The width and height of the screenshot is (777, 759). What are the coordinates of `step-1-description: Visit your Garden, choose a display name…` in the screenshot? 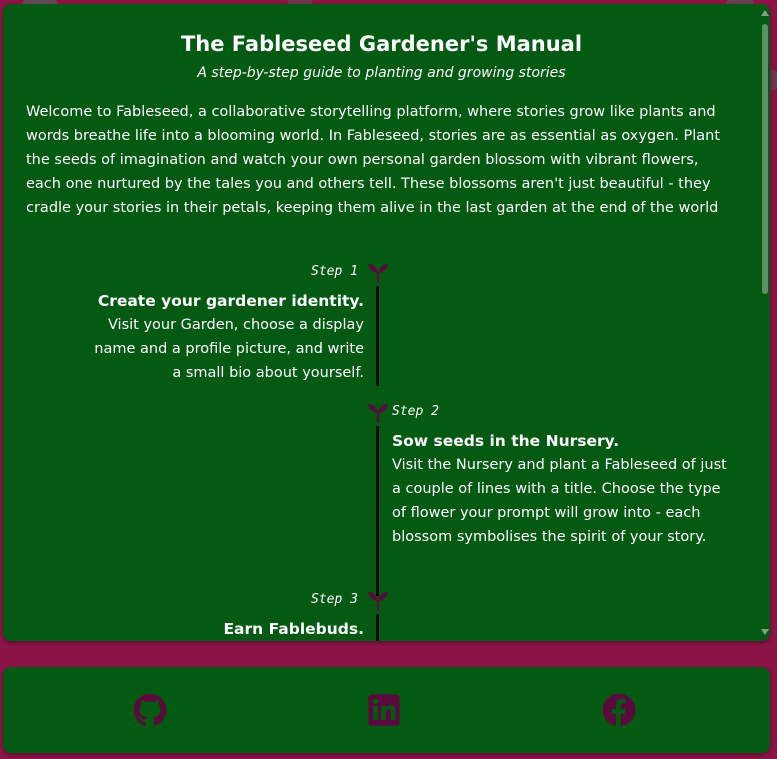 It's located at (229, 349).